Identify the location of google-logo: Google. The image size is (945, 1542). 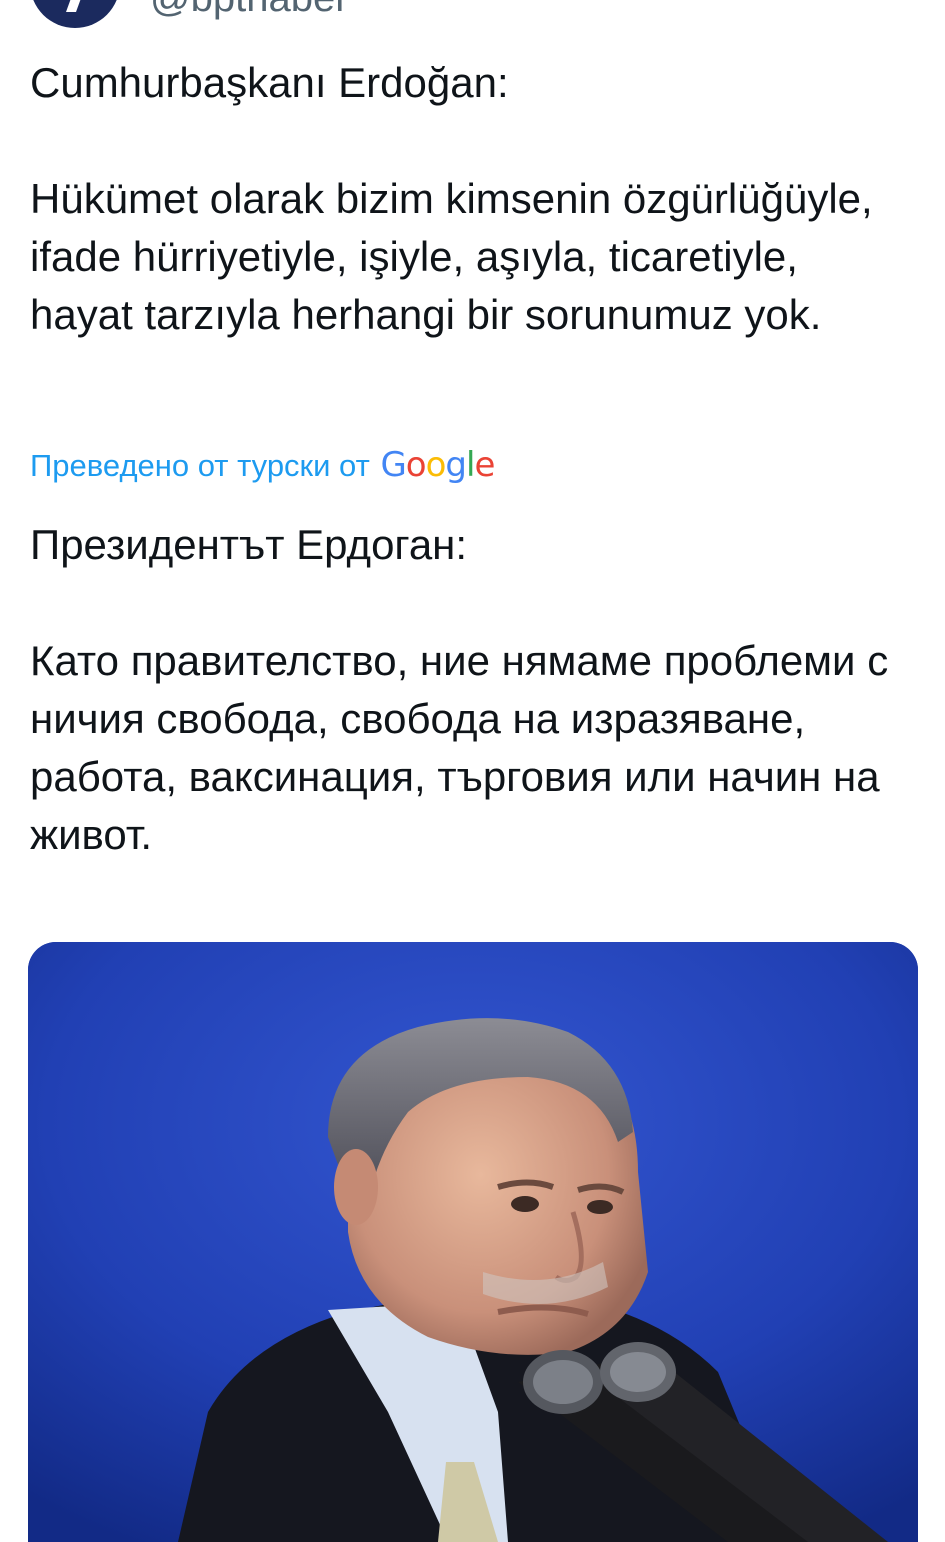
(437, 465).